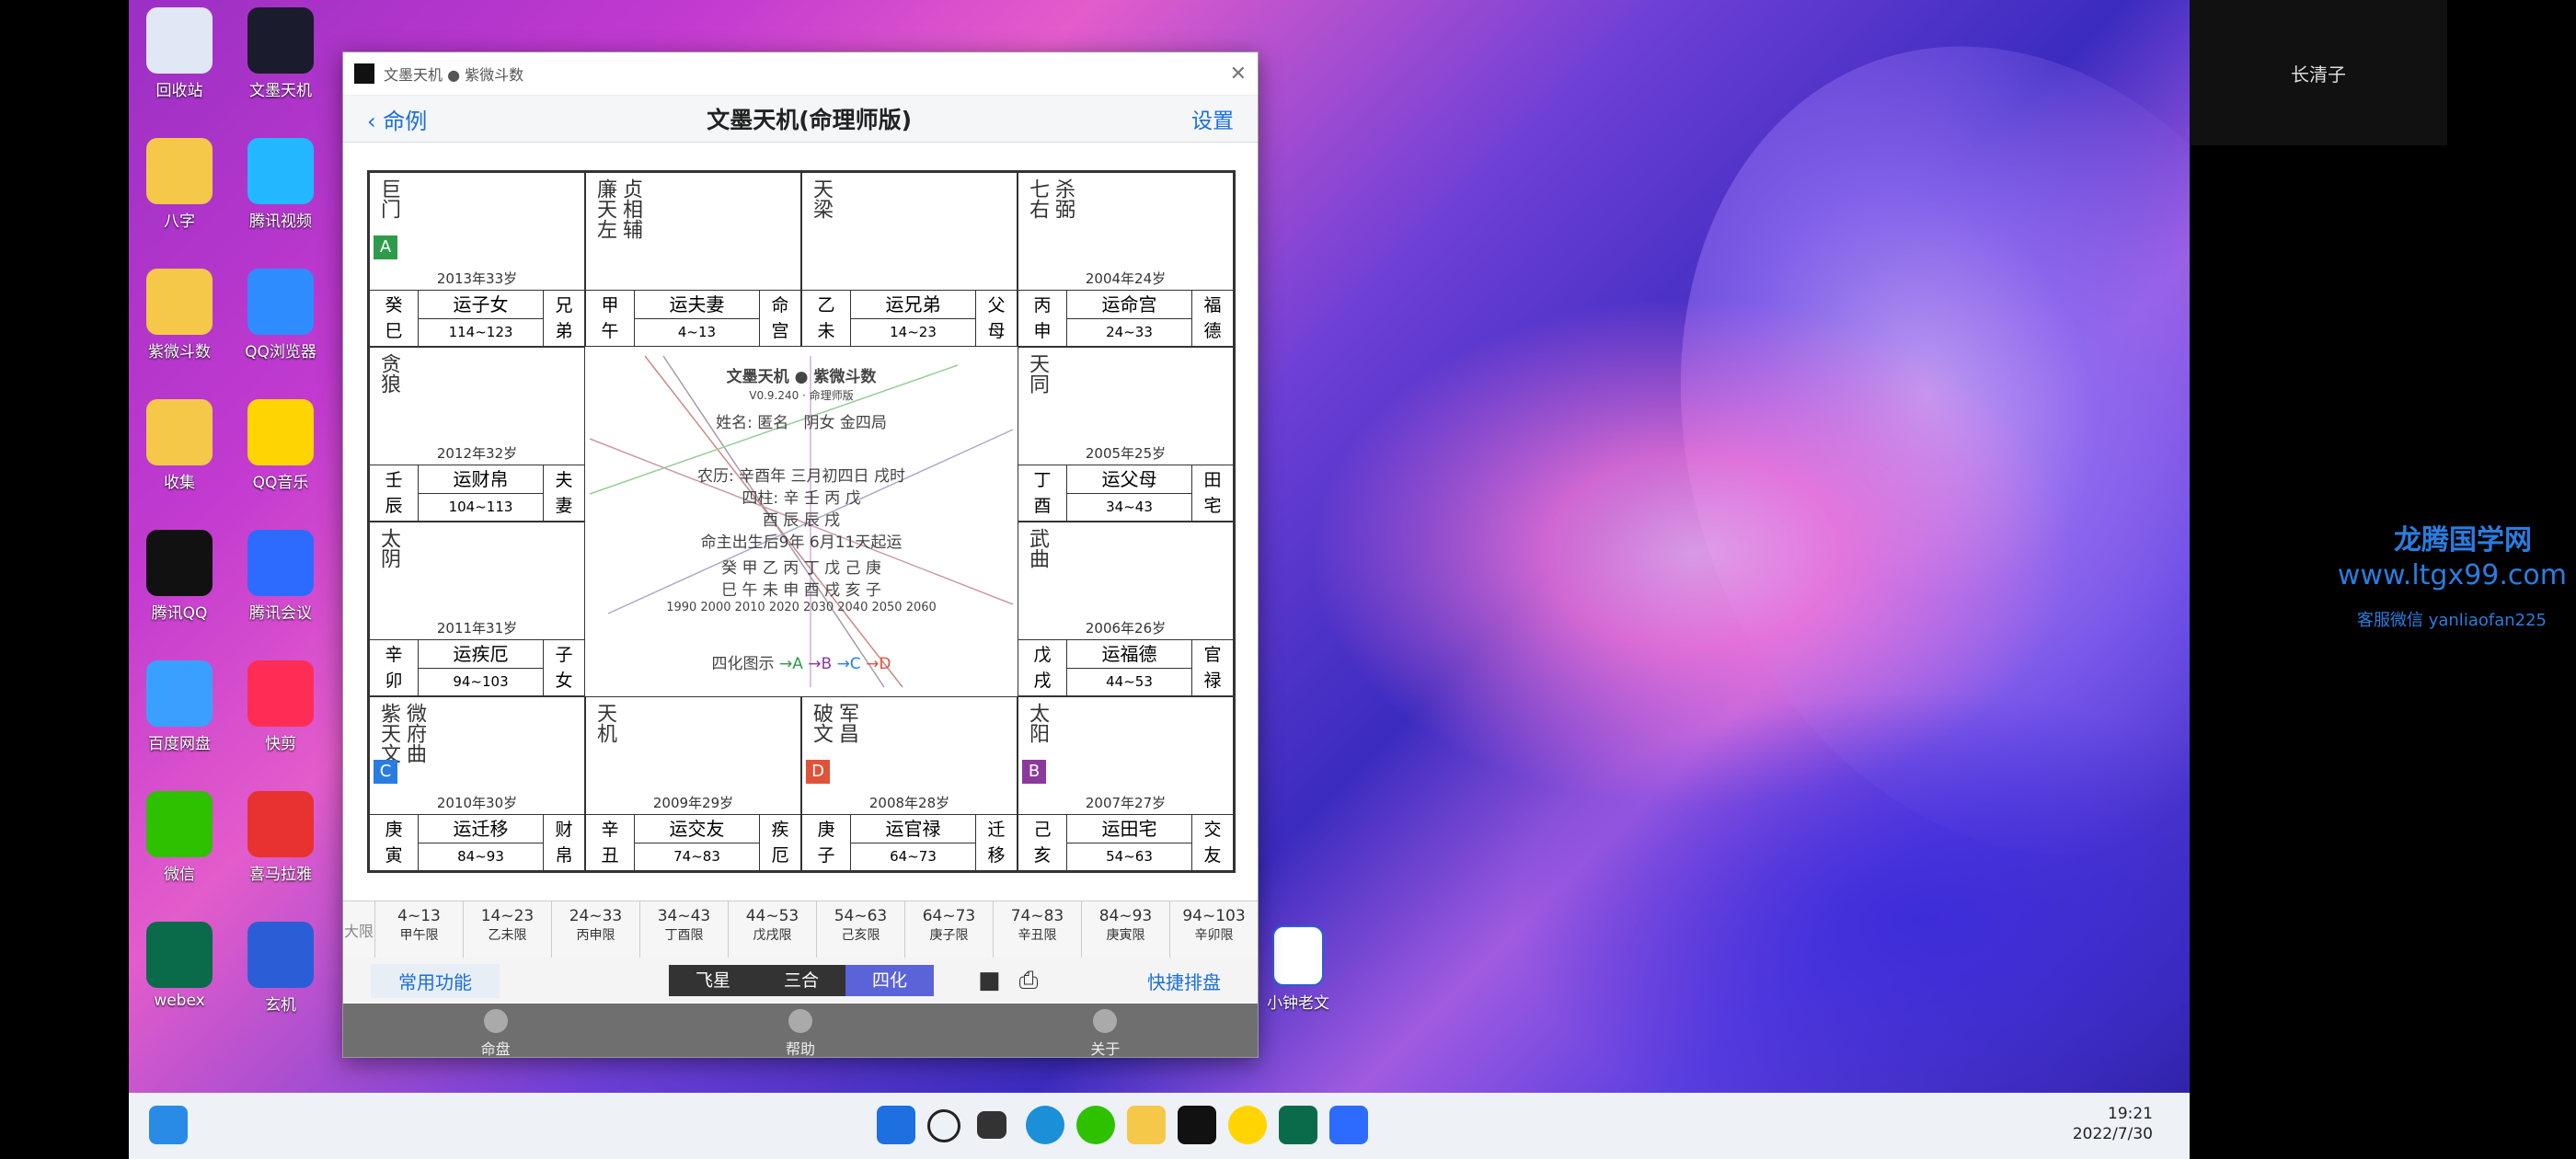 The height and width of the screenshot is (1159, 2576). Describe the element at coordinates (909, 783) in the screenshot. I see `palace-cell: 破文 军昌 D 2008年28岁庚子运官禄 64~73 迁移` at that location.